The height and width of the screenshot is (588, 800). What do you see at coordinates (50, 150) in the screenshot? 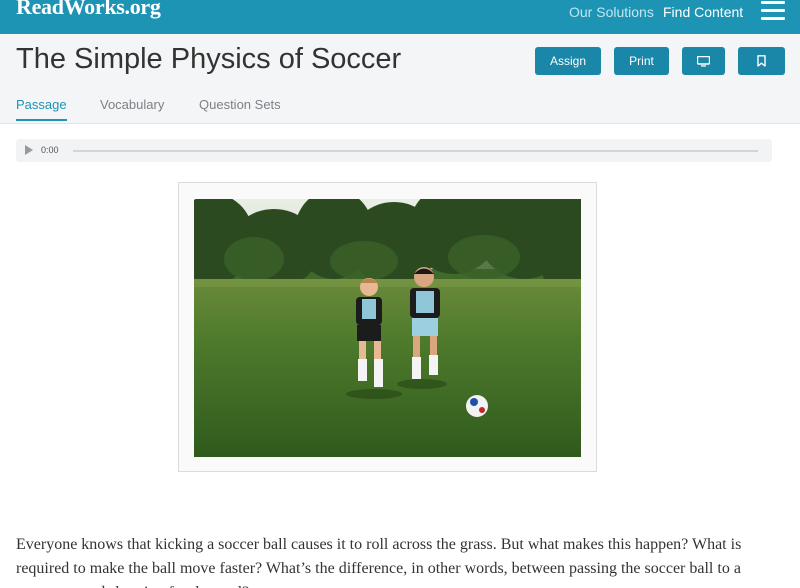
I see `audio-time: 0:00` at bounding box center [50, 150].